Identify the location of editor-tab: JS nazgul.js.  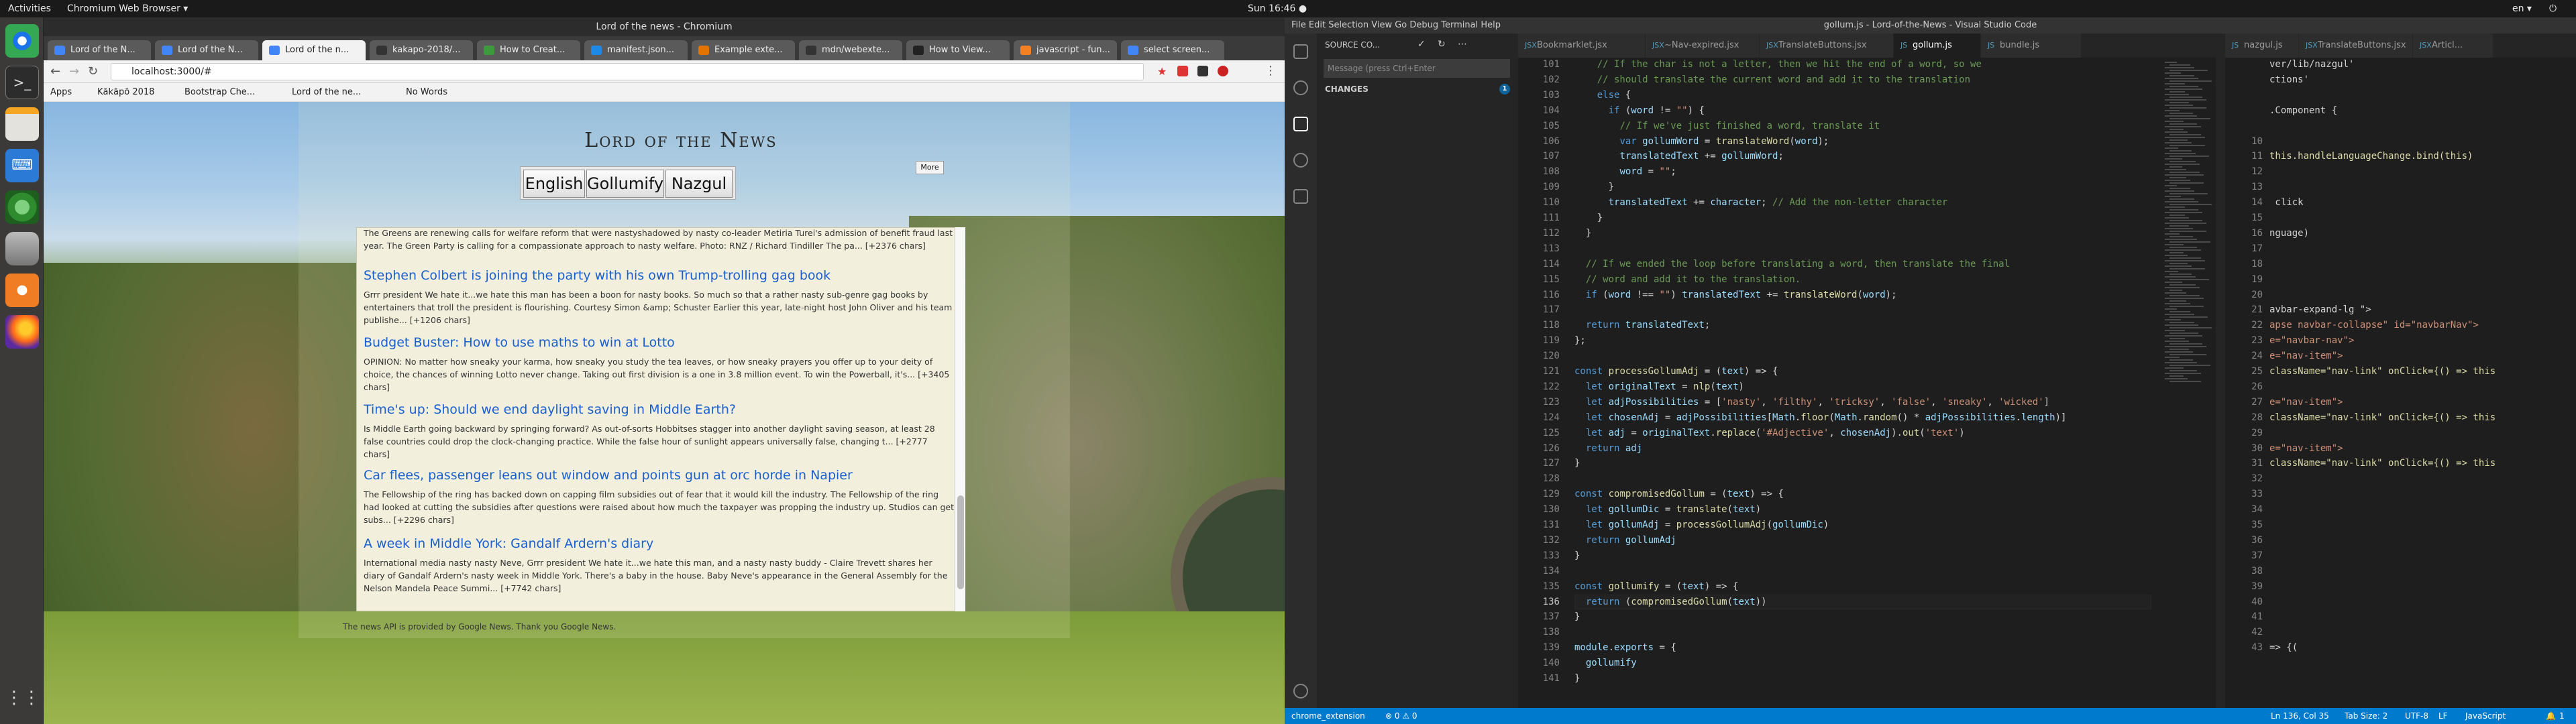
(2262, 46).